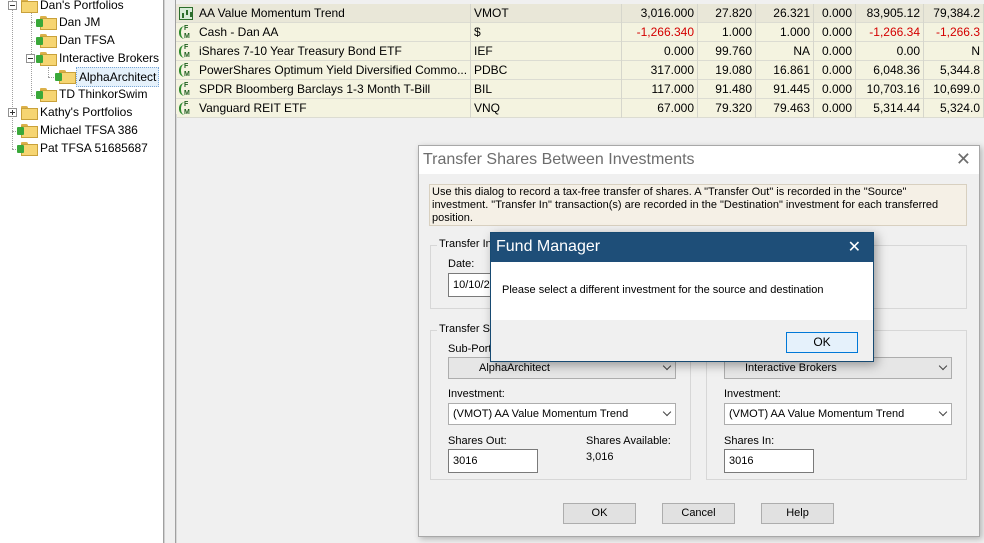  What do you see at coordinates (546, 70) in the screenshot?
I see `cell-symbol: PDBC` at bounding box center [546, 70].